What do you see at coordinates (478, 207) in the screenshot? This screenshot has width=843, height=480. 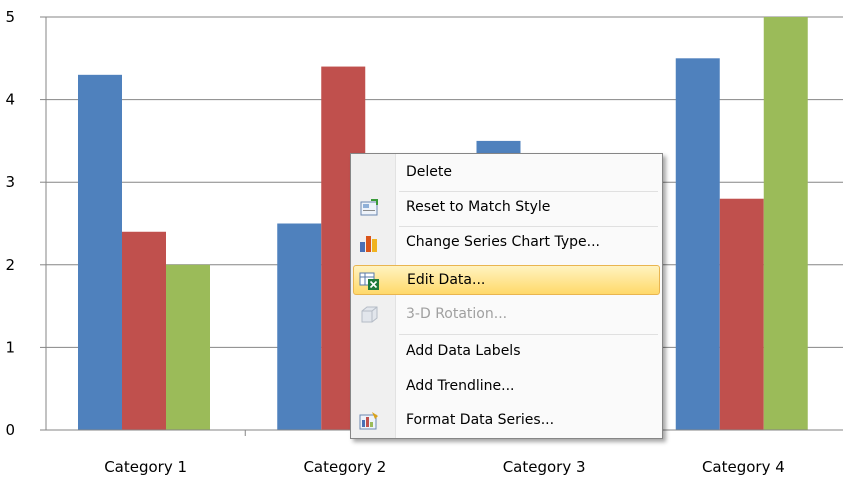 I see `menu-item-label: Reset to Match Style` at bounding box center [478, 207].